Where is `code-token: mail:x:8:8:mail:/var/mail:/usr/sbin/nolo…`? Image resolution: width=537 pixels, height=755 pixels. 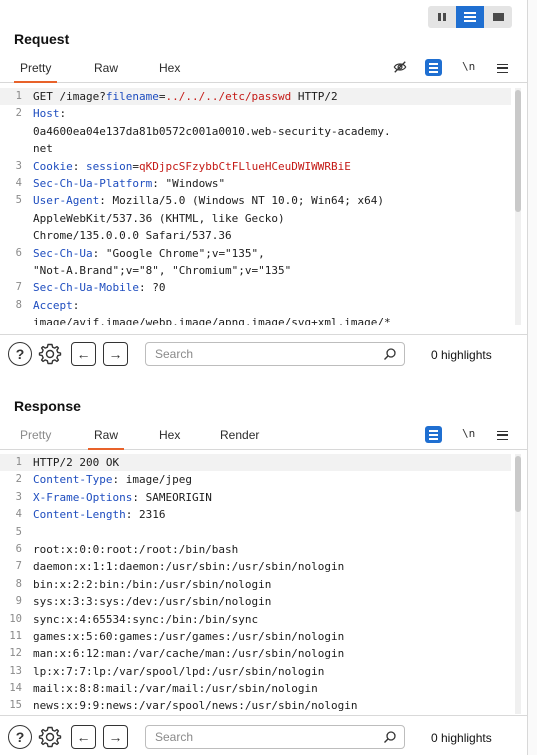
code-token: mail:x:8:8:mail:/var/mail:/usr/sbin/nolo… is located at coordinates (175, 689).